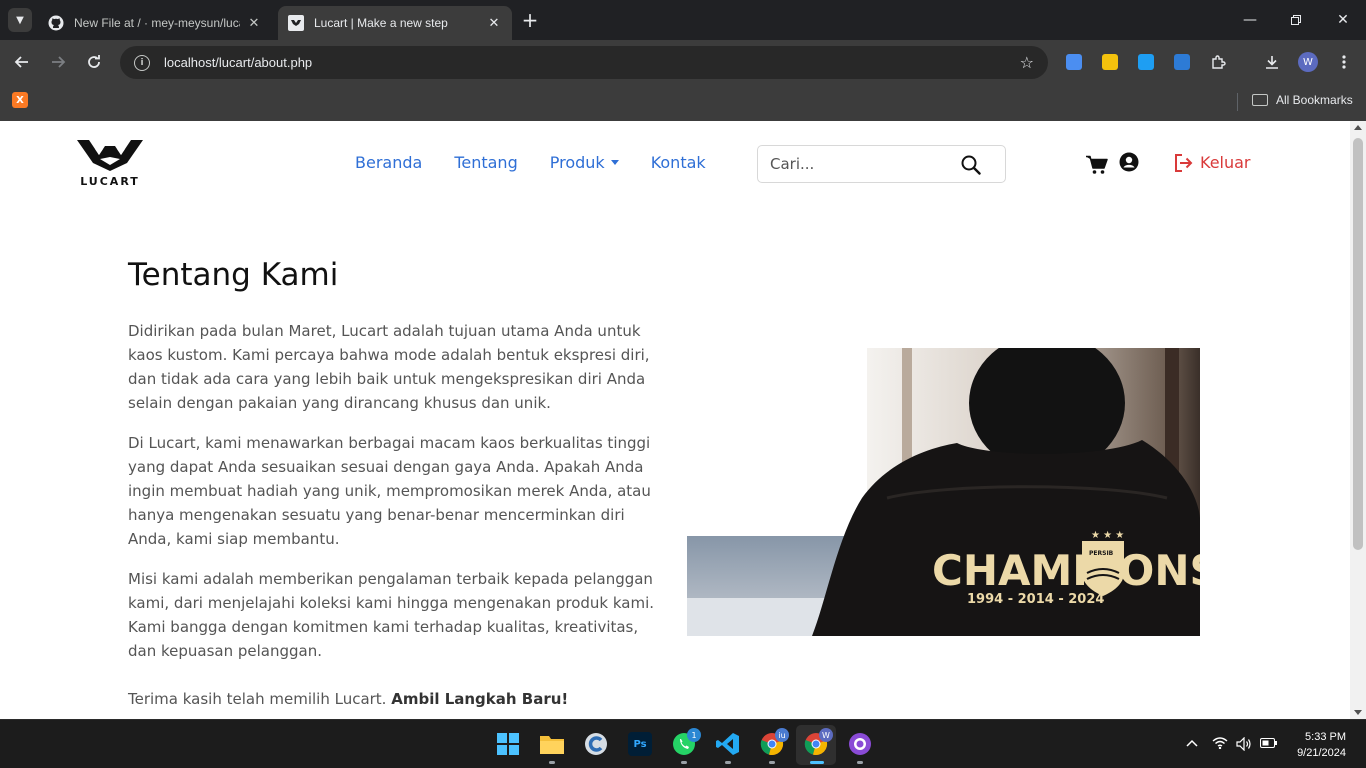 The image size is (1366, 768). I want to click on bookmark-star-icon: ☆, so click(1027, 62).